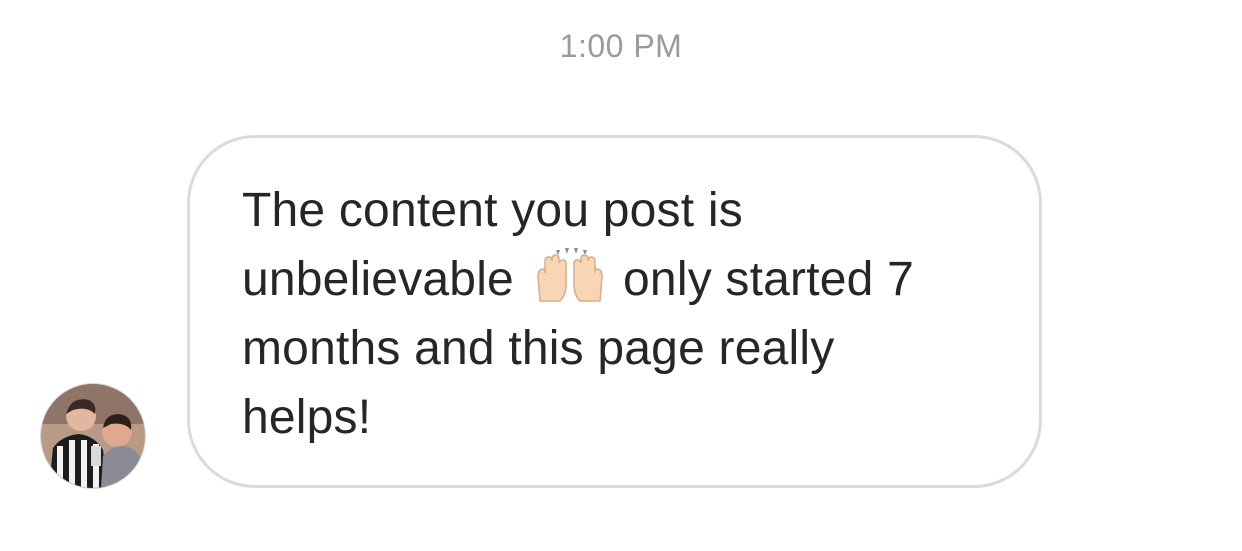 This screenshot has width=1242, height=551. I want to click on sender-avatar, so click(93, 436).